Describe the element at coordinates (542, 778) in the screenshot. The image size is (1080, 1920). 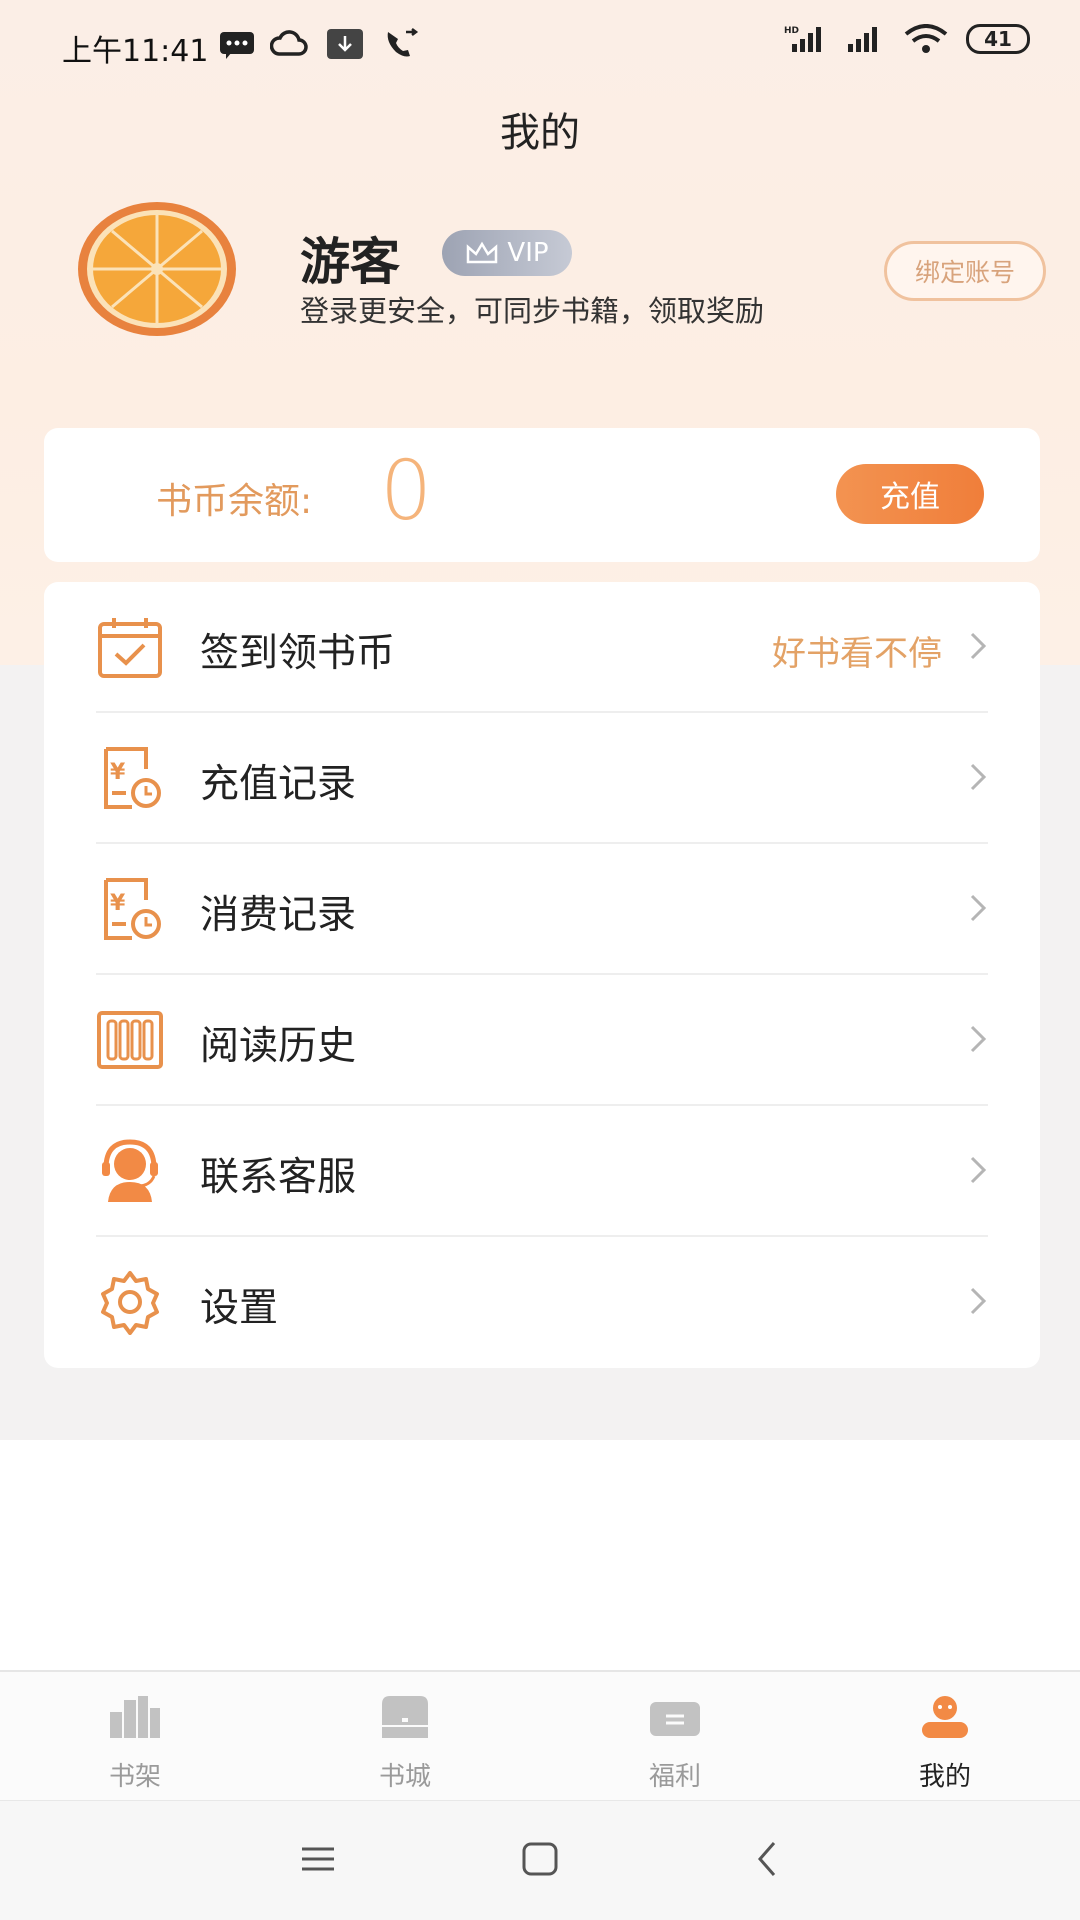
I see `menu-item-recharge-history: ¥ 充值记录` at that location.